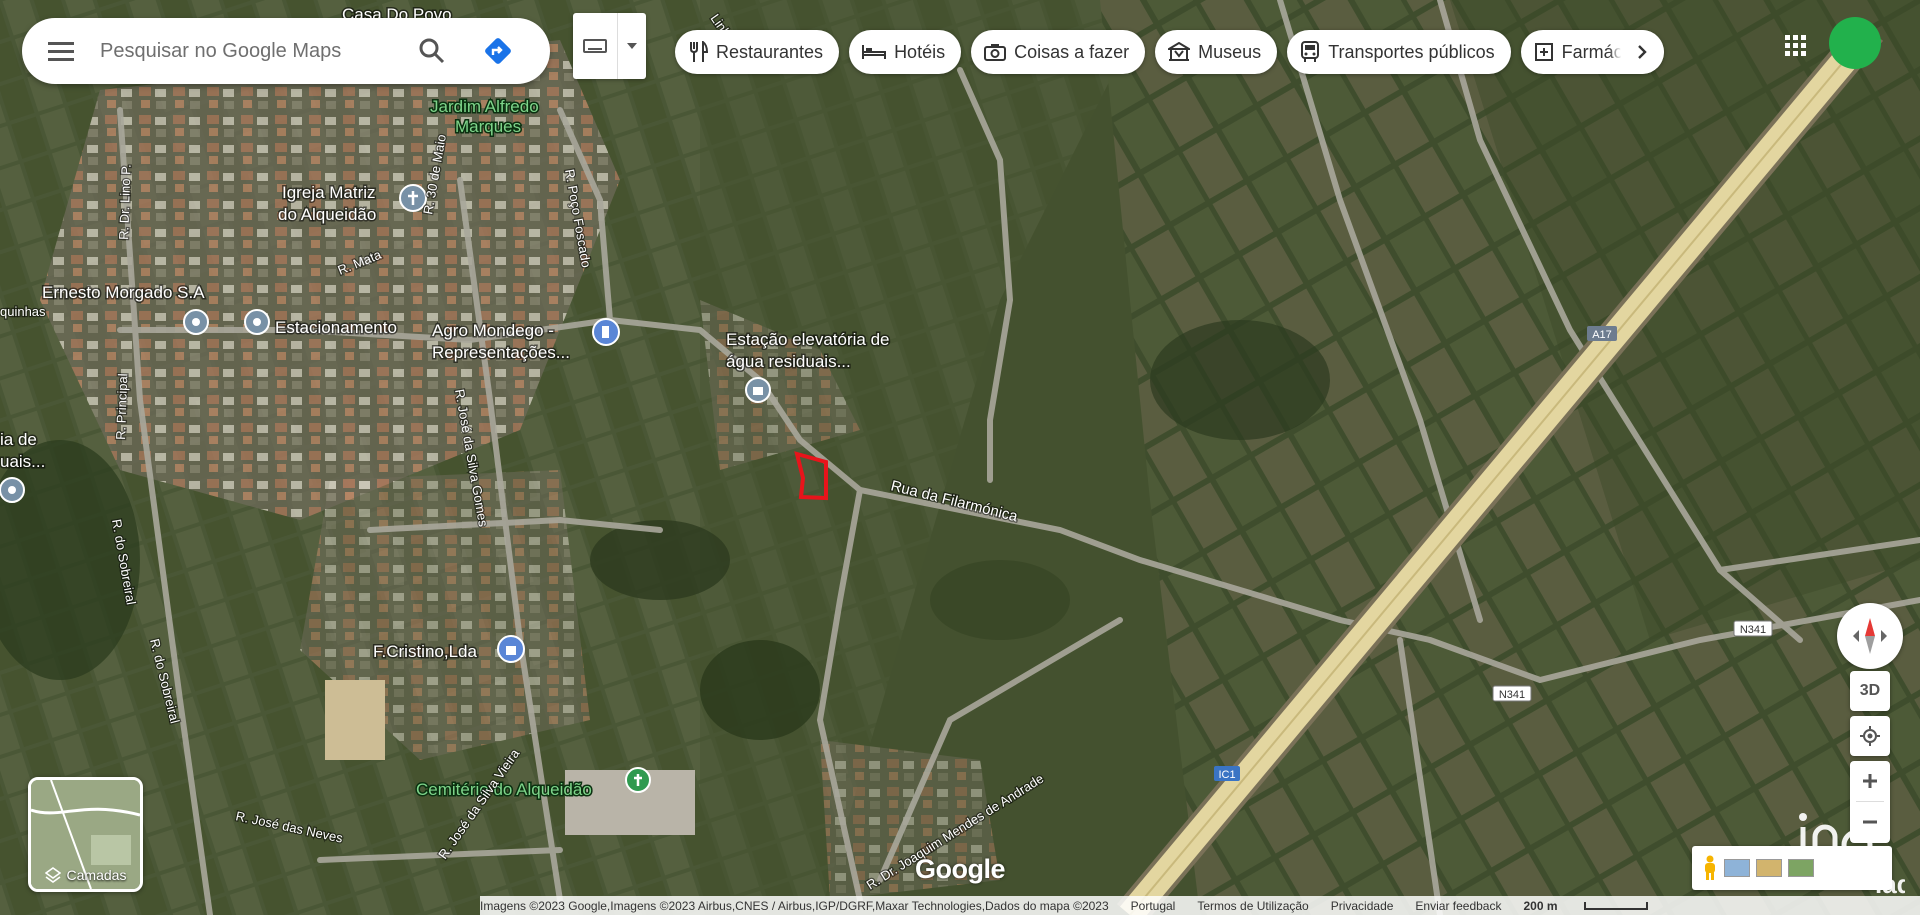 This screenshot has width=1920, height=915. I want to click on search-box, so click(286, 51).